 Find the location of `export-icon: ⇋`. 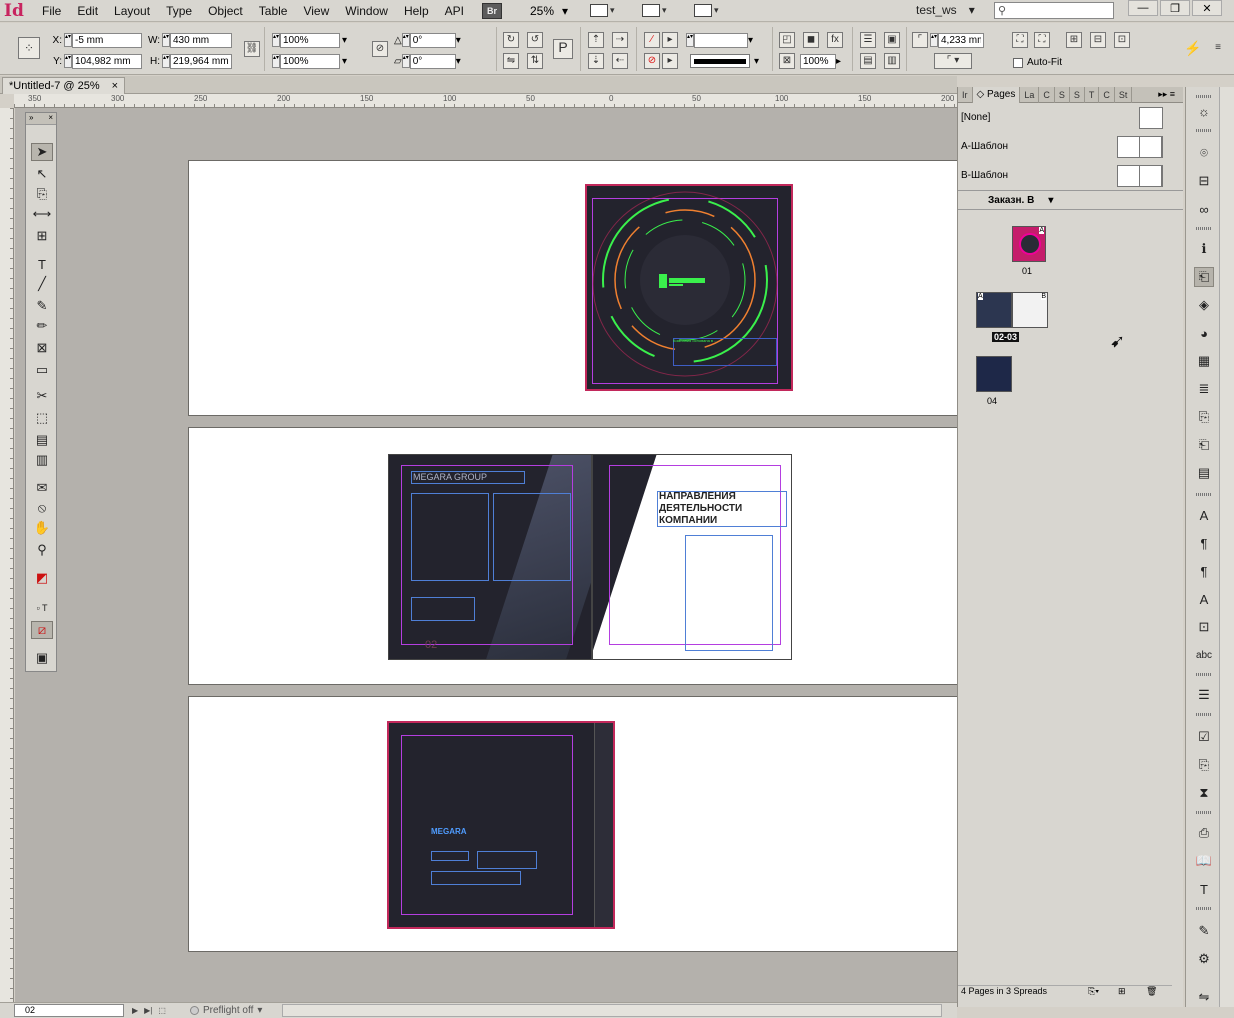

export-icon: ⇋ is located at coordinates (1204, 997).